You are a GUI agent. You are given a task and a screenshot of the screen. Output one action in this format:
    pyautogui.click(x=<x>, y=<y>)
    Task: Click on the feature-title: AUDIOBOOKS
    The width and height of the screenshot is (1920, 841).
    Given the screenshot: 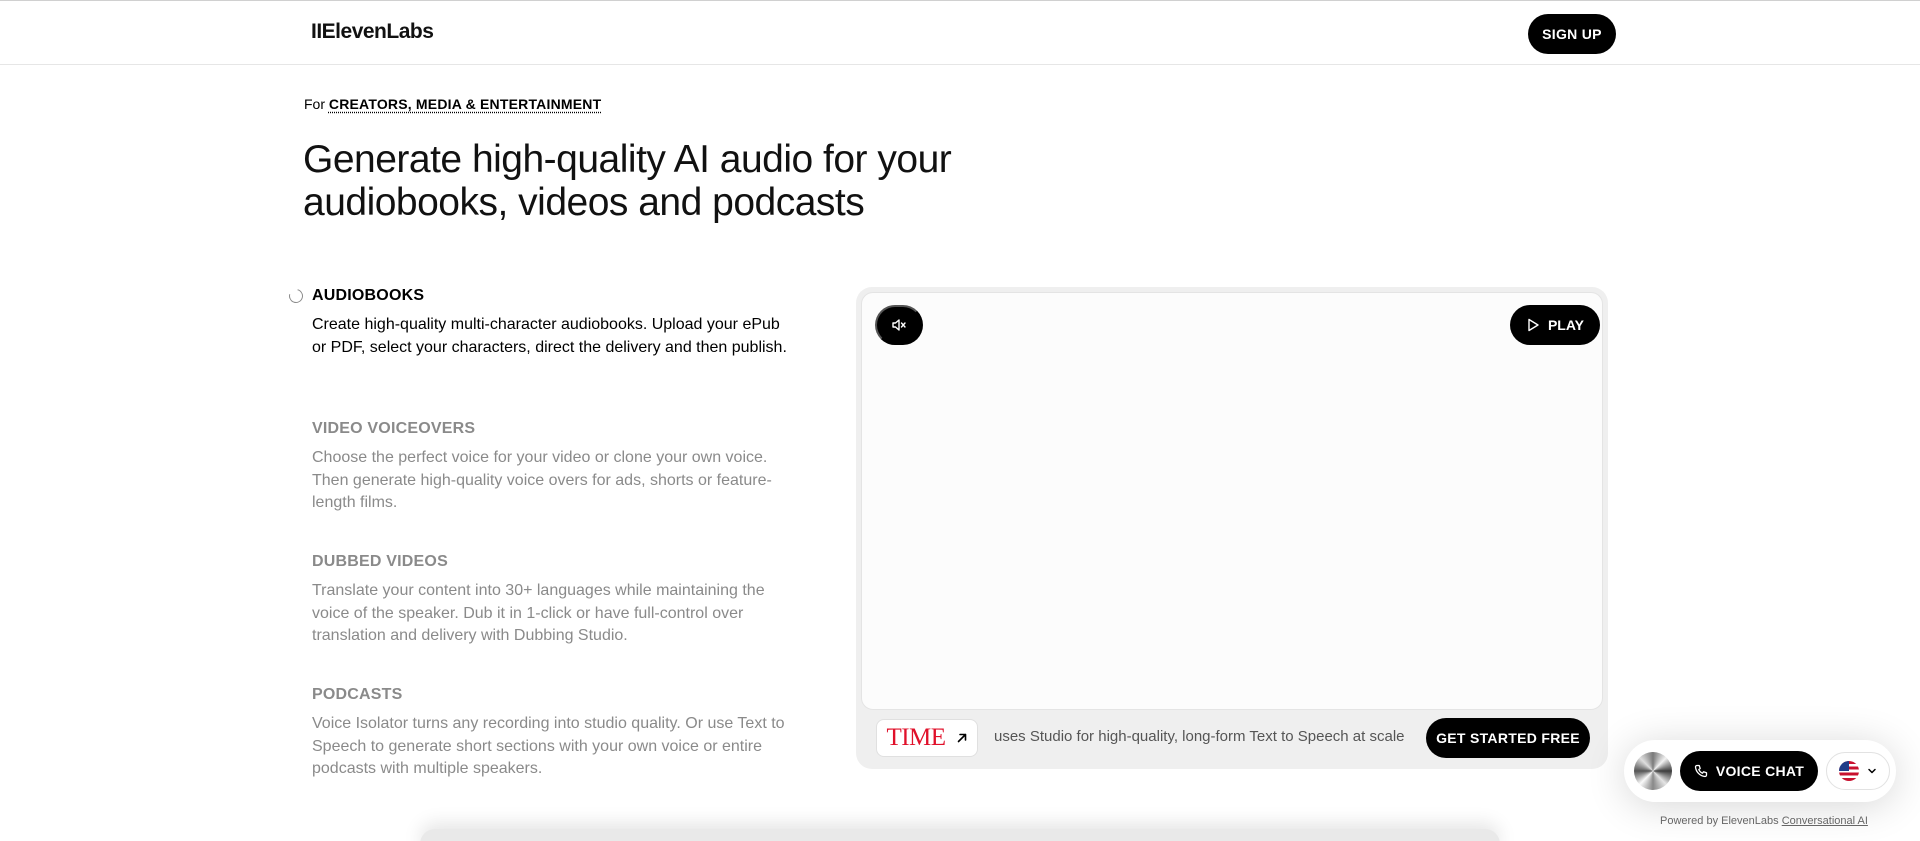 What is the action you would take?
    pyautogui.click(x=368, y=295)
    